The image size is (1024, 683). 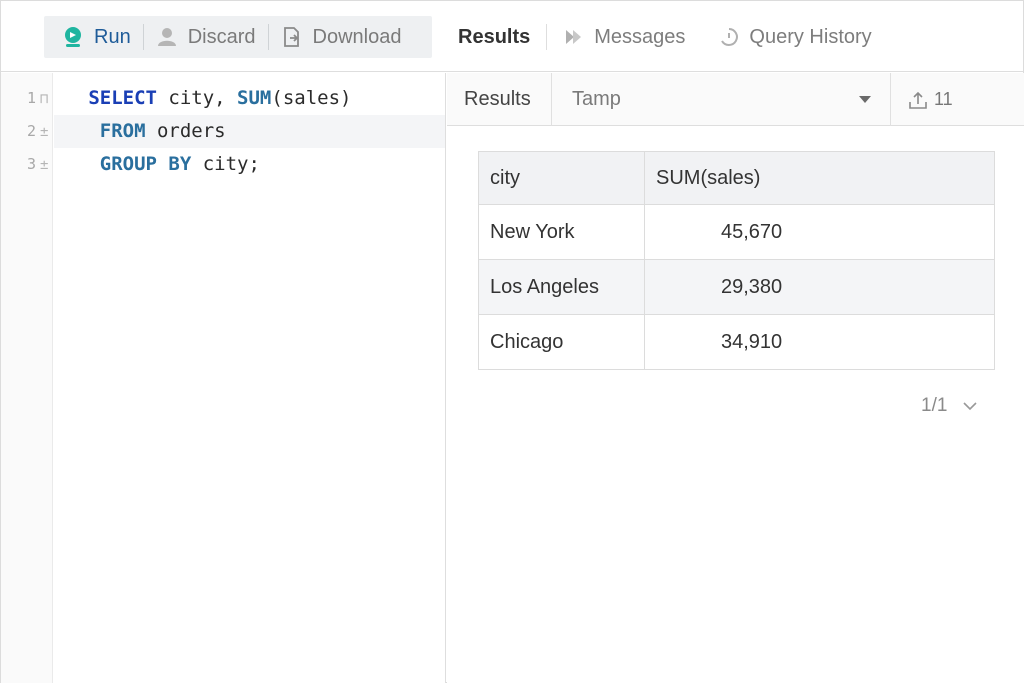 I want to click on table-row: Chicago 34,910, so click(x=736, y=342).